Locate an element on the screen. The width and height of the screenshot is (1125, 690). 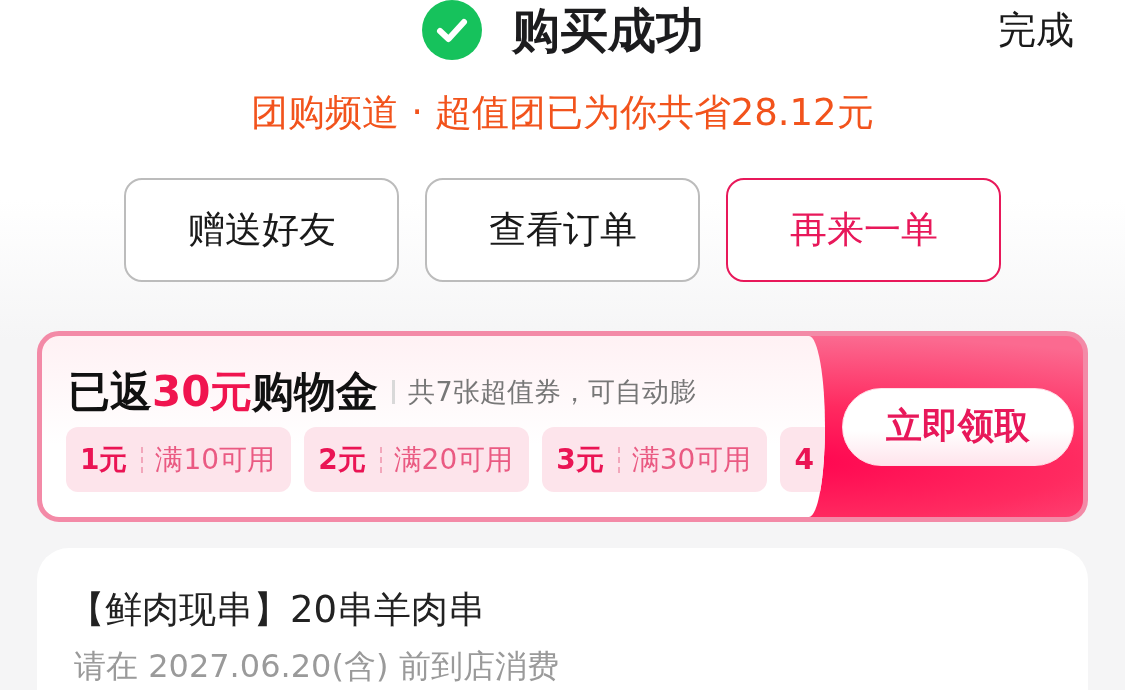
coupon-value: 4 is located at coordinates (804, 459).